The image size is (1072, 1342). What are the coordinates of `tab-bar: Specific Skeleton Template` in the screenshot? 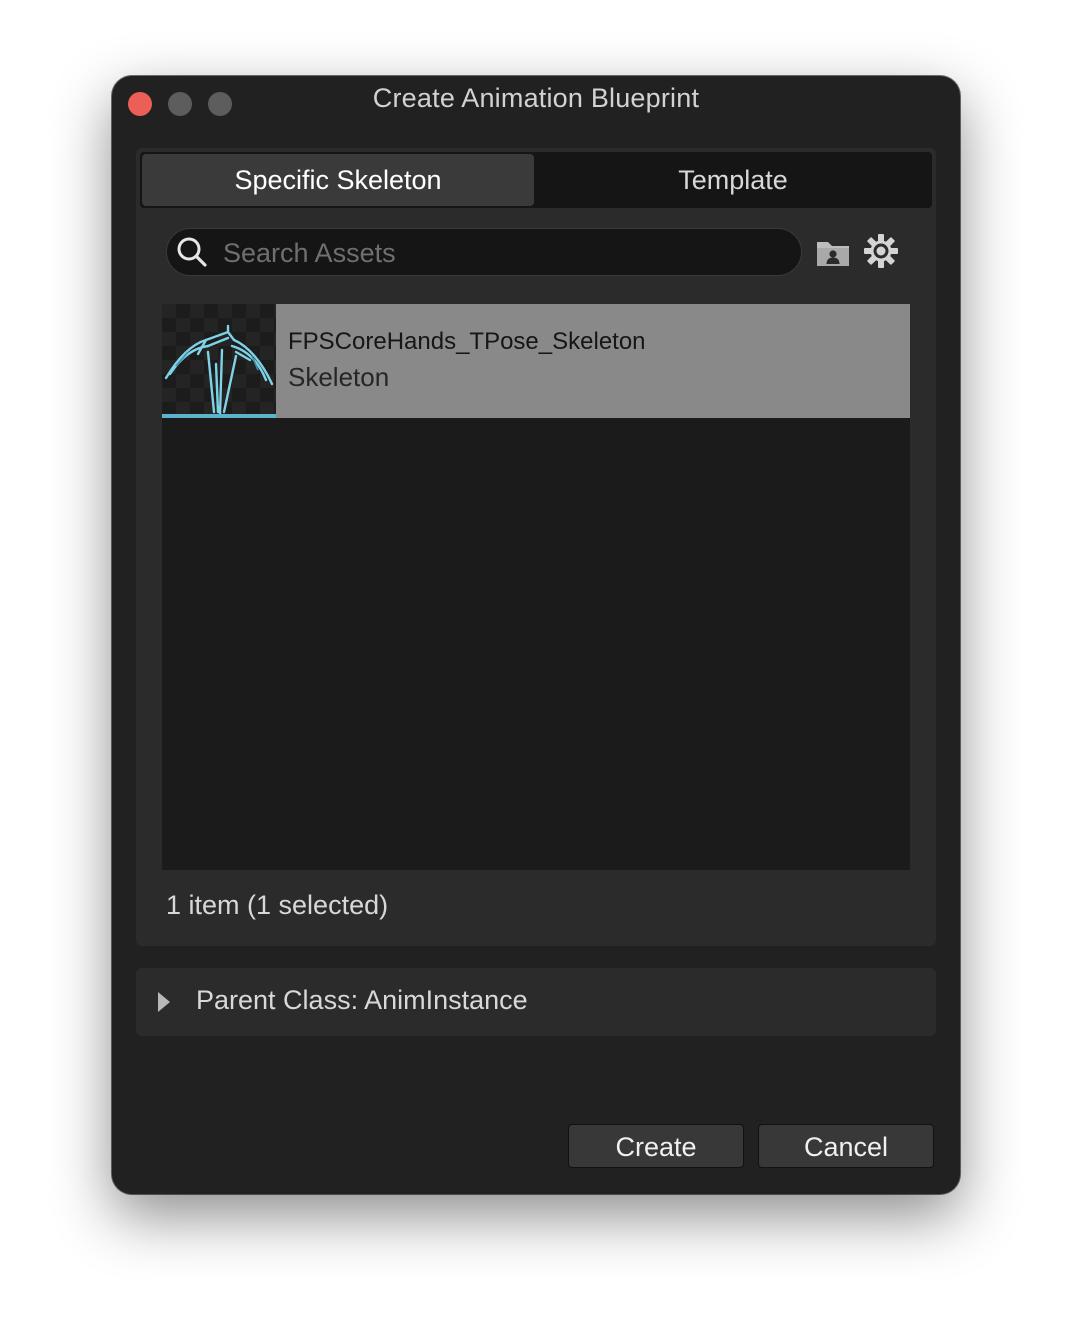 It's located at (536, 180).